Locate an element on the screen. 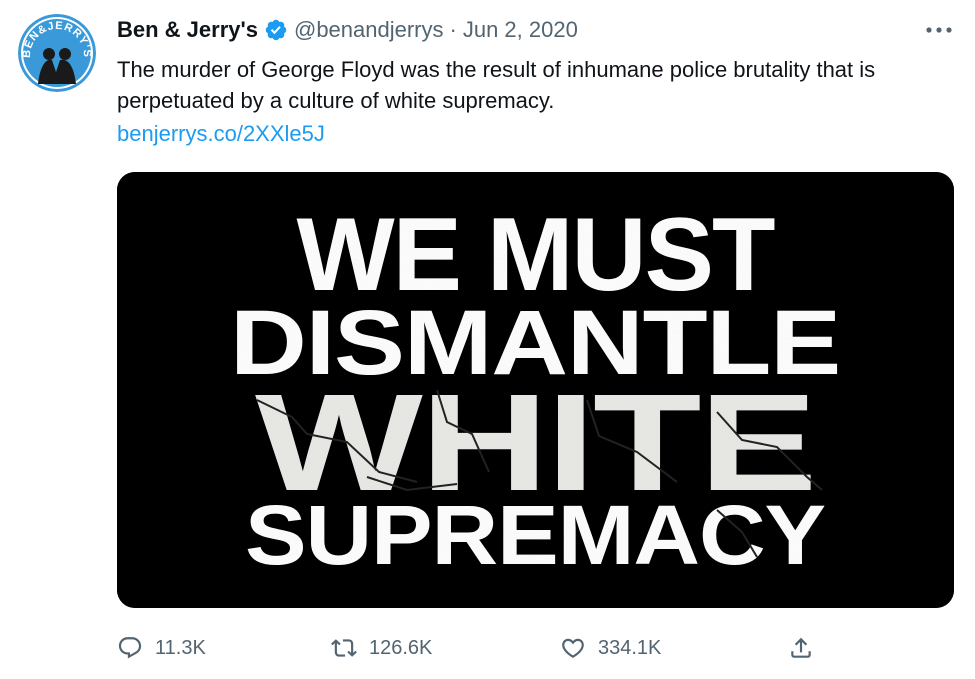  more-button is located at coordinates (939, 30).